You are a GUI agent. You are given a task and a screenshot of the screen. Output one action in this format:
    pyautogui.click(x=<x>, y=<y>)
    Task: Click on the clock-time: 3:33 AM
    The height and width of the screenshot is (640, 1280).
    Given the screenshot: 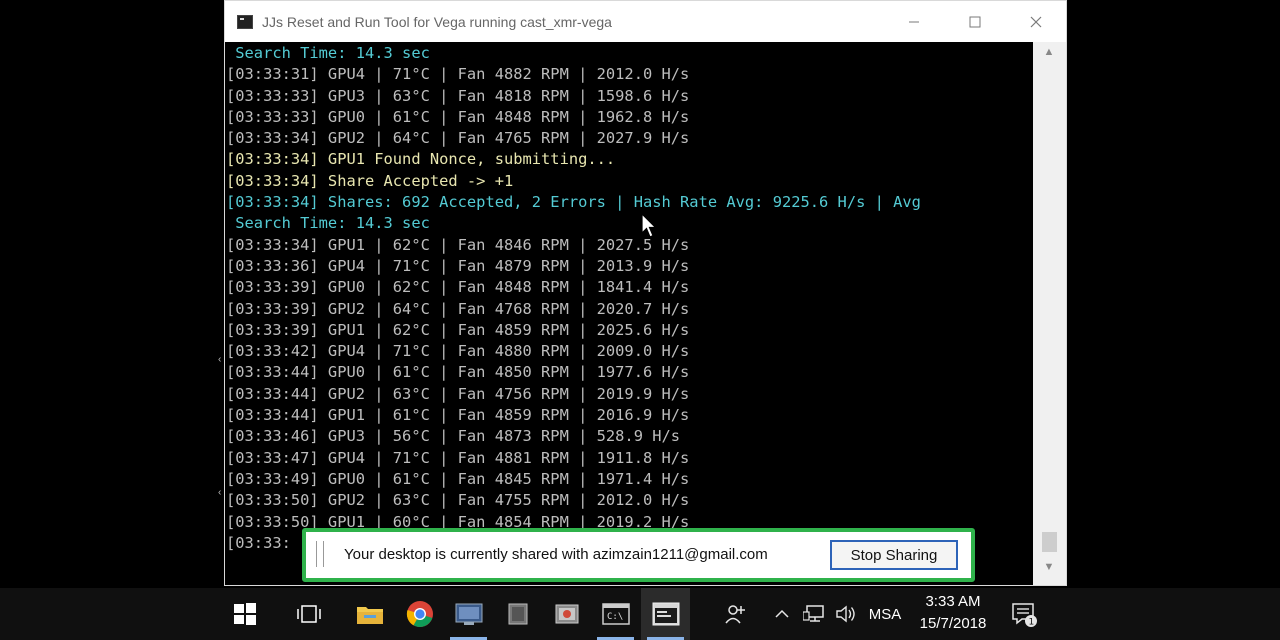 What is the action you would take?
    pyautogui.click(x=953, y=601)
    